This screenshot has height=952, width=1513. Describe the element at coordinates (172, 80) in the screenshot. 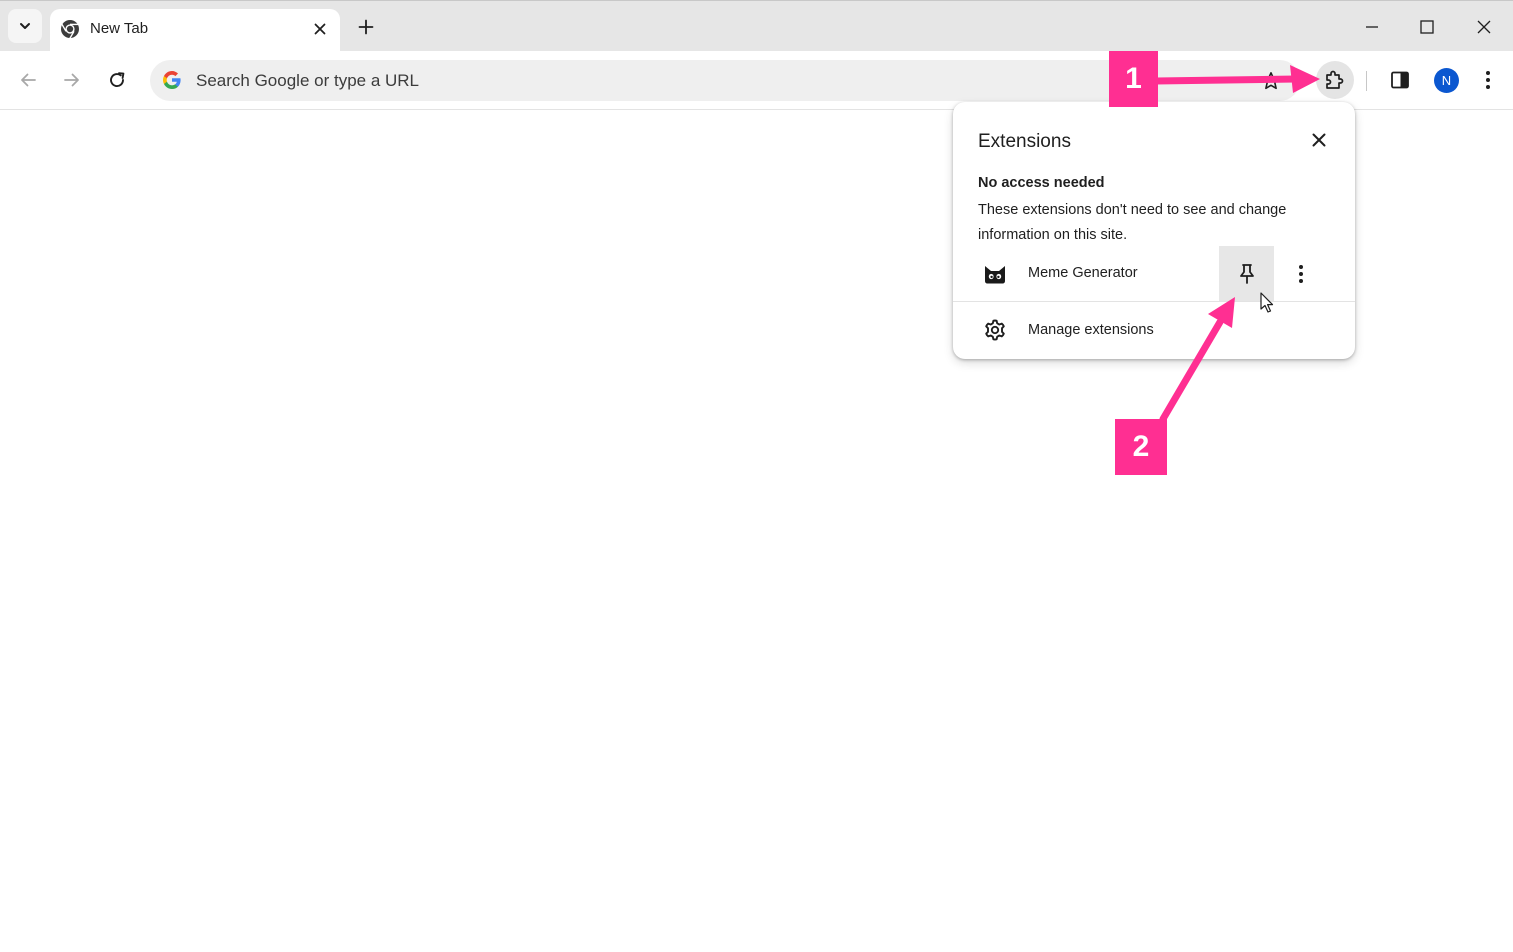

I see `google-logo-icon` at that location.